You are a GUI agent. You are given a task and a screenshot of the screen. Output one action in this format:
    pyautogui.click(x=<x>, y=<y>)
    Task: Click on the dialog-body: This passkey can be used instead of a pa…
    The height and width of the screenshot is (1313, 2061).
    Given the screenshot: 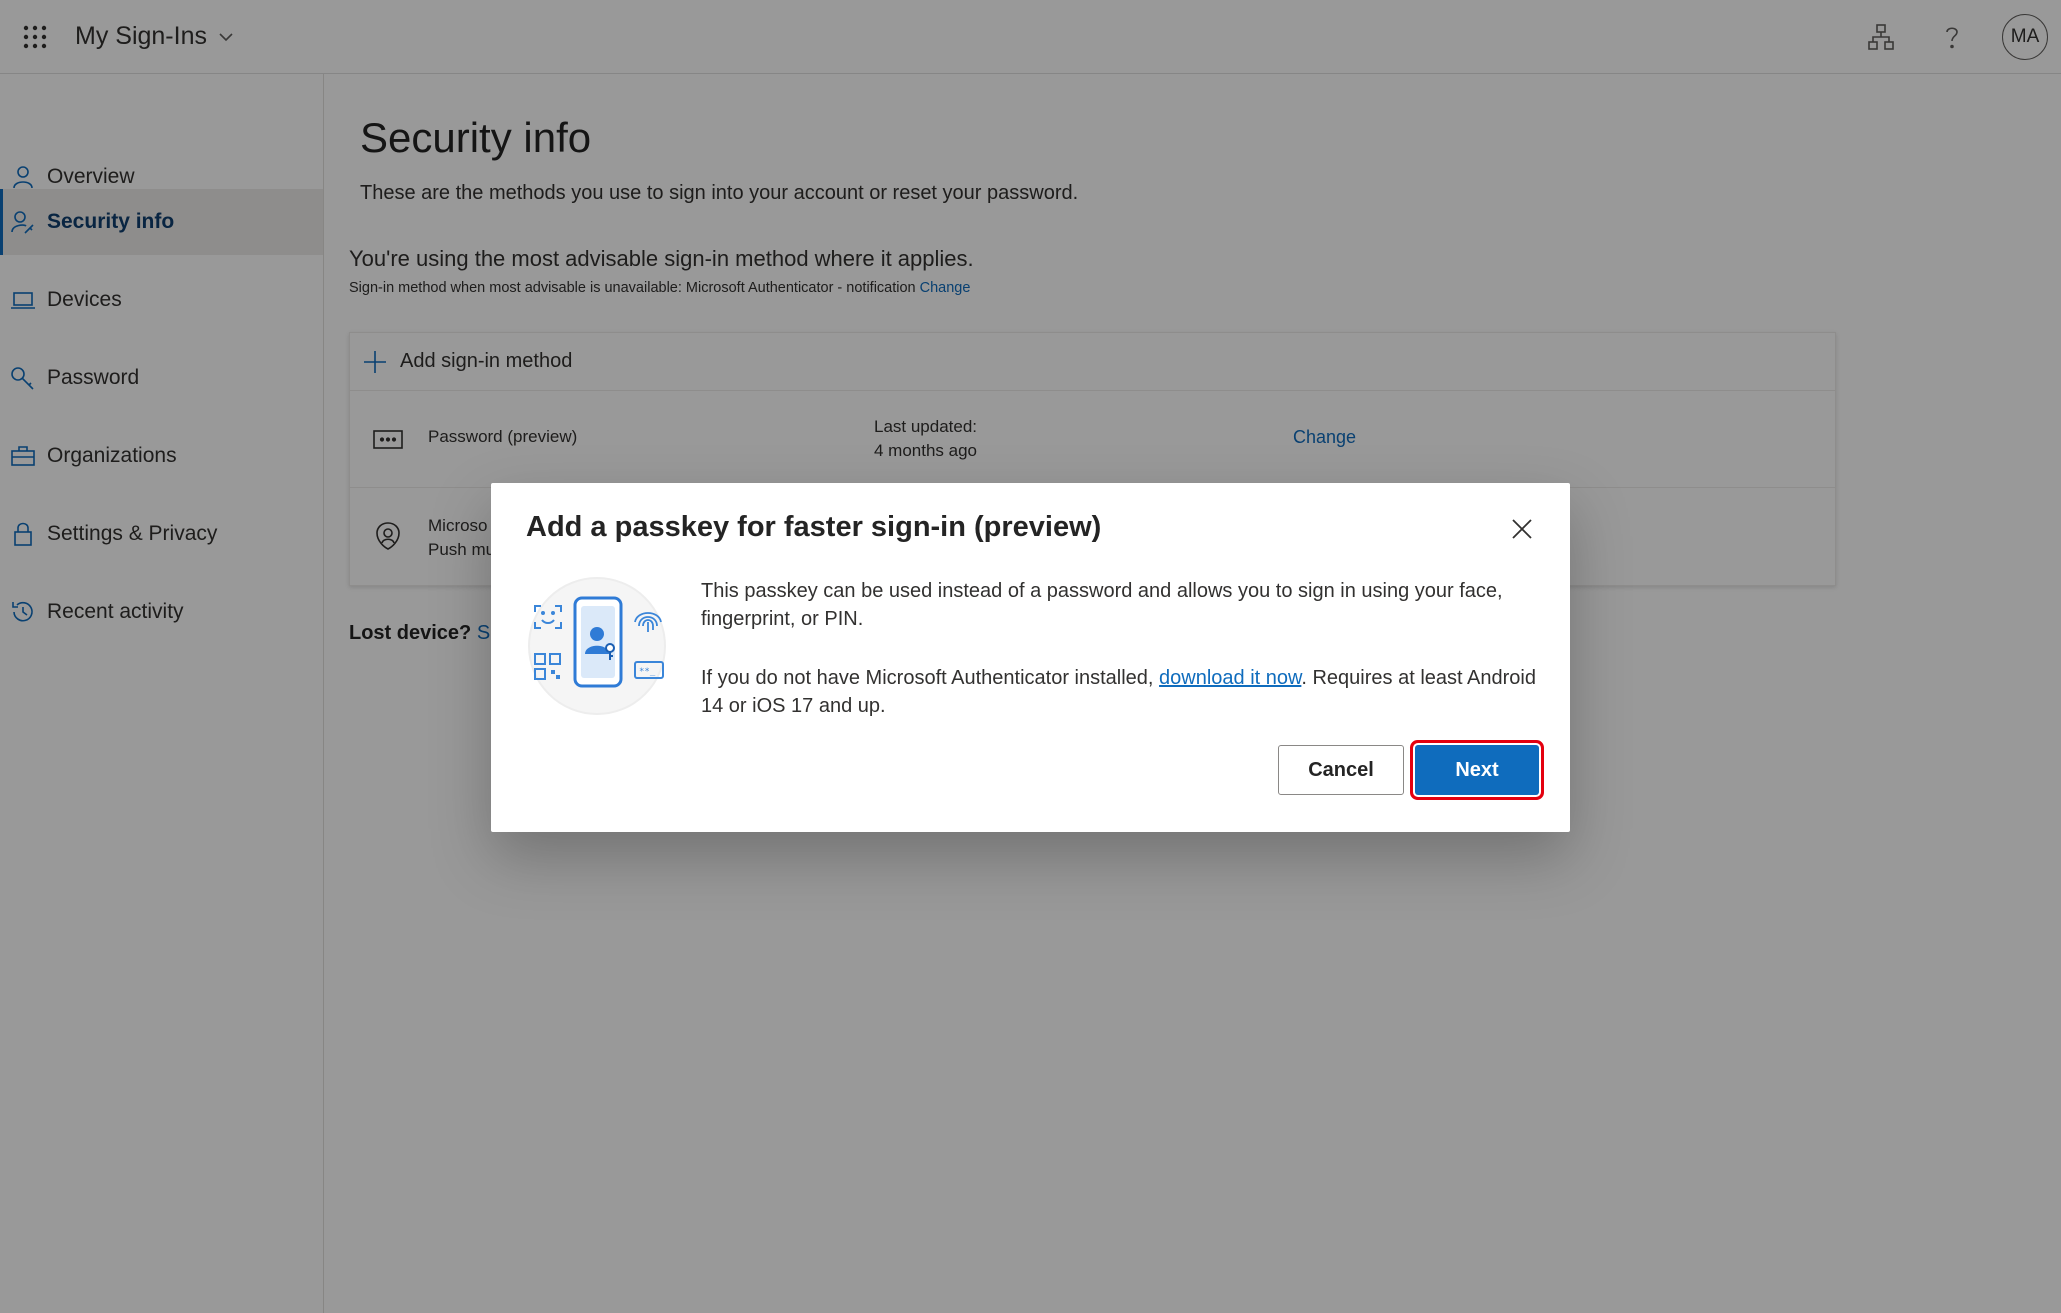 What is the action you would take?
    pyautogui.click(x=1121, y=648)
    